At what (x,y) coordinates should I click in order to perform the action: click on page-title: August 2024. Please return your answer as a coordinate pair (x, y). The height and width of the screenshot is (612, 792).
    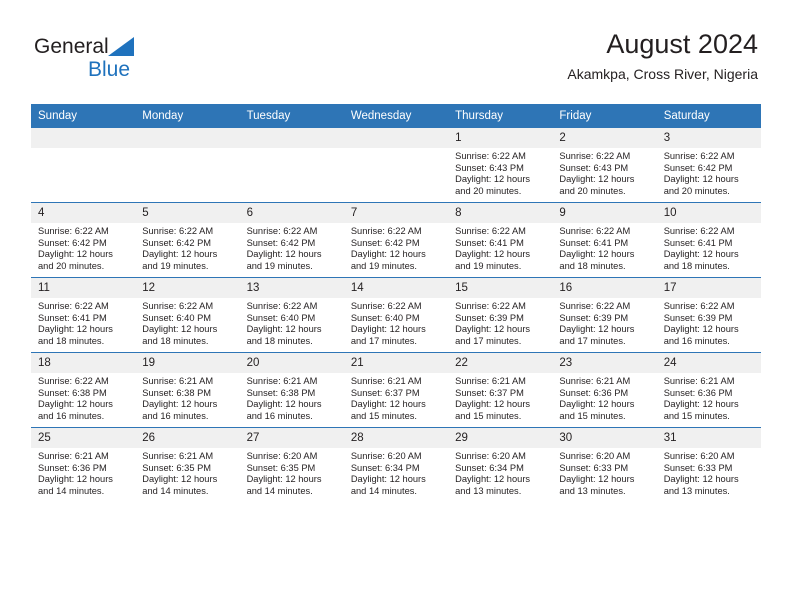
    Looking at the image, I should click on (682, 44).